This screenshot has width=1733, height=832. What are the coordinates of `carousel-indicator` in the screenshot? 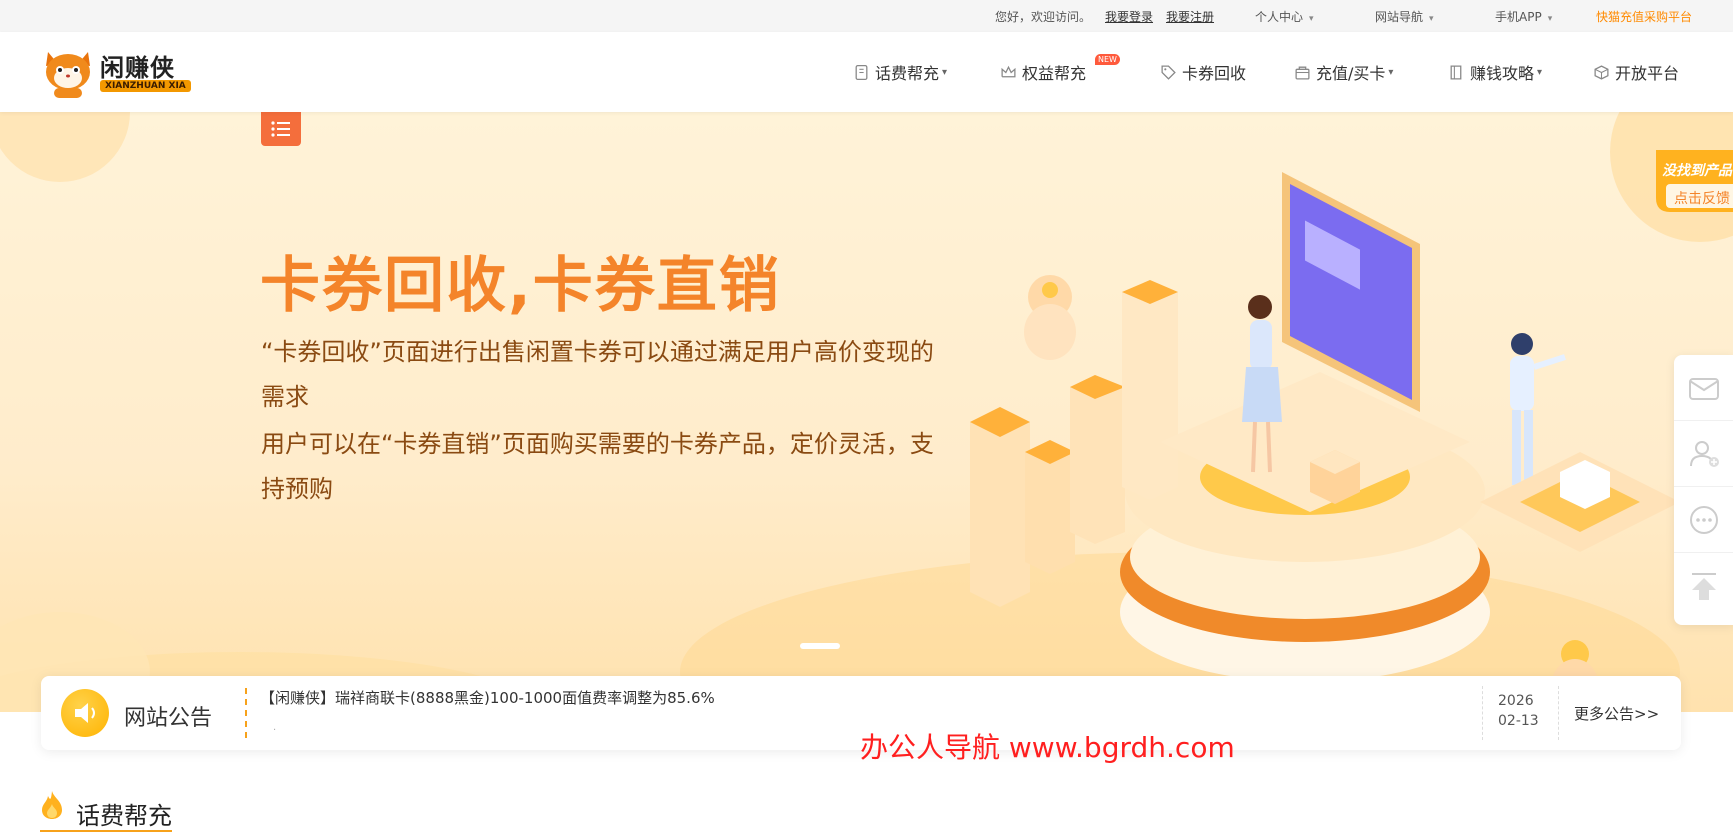 It's located at (820, 646).